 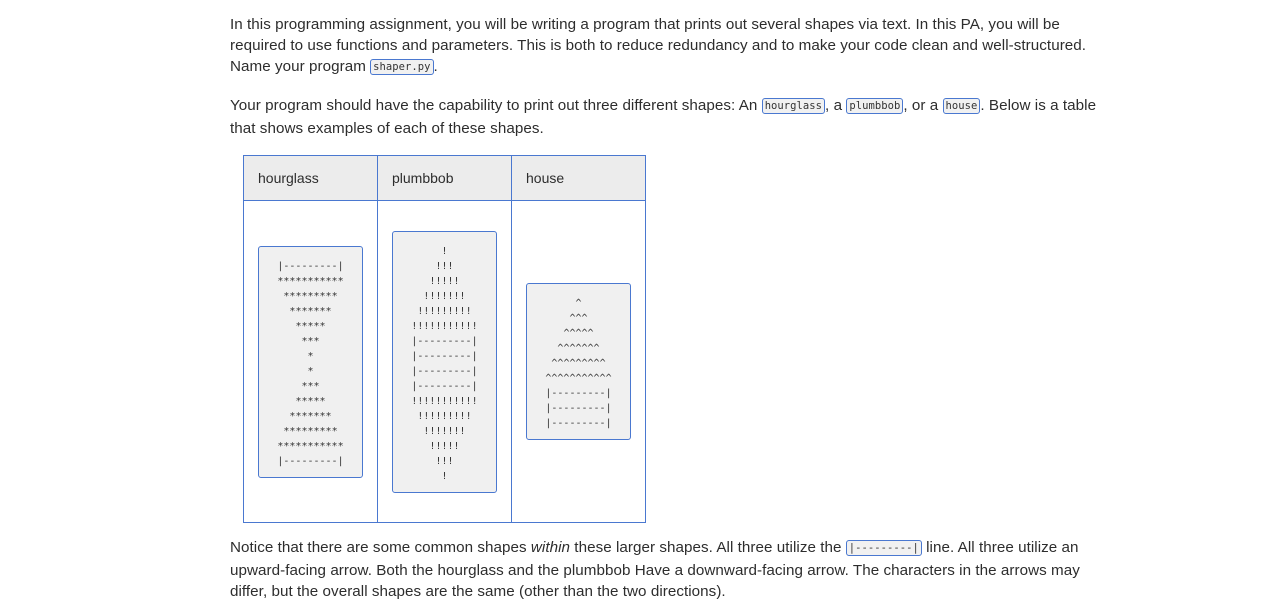 What do you see at coordinates (836, 105) in the screenshot?
I see `text: , a` at bounding box center [836, 105].